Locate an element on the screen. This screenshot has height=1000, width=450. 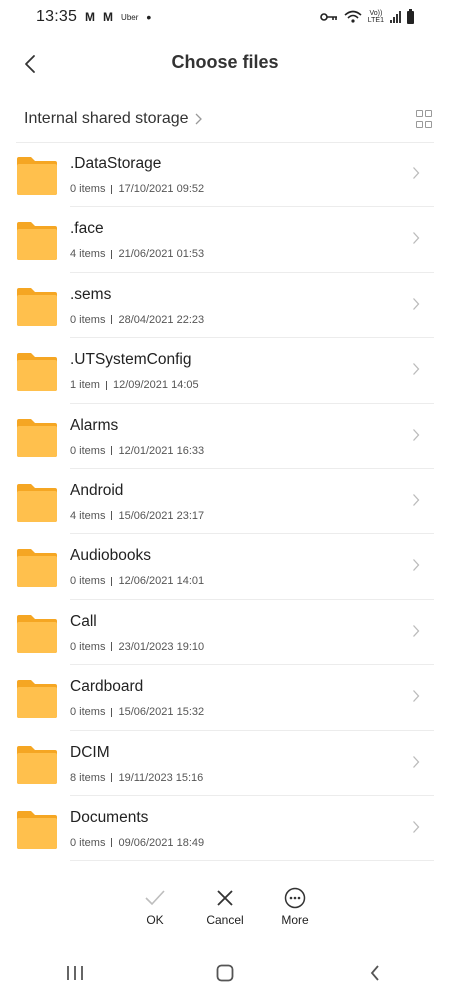
folder-name: Alarms is located at coordinates (94, 425).